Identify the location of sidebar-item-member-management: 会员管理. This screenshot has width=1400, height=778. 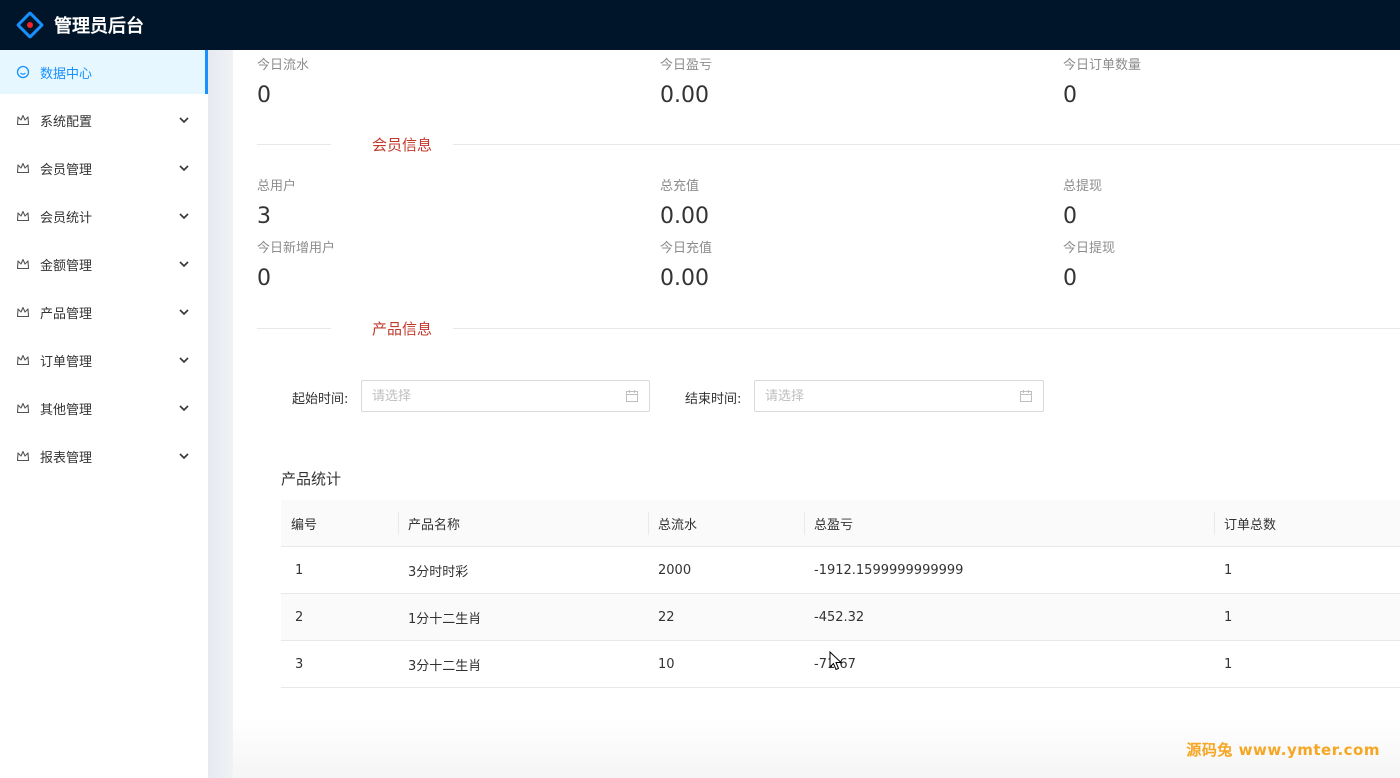
(104, 168).